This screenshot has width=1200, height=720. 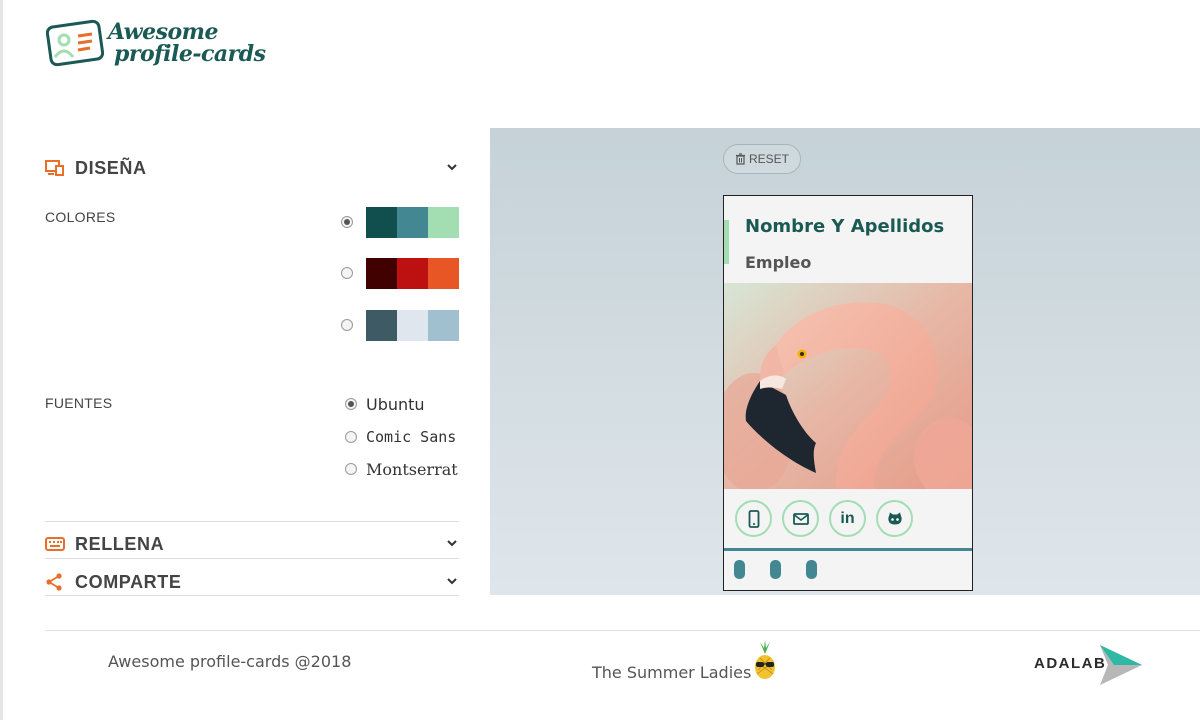 What do you see at coordinates (753, 518) in the screenshot?
I see `phone-icon` at bounding box center [753, 518].